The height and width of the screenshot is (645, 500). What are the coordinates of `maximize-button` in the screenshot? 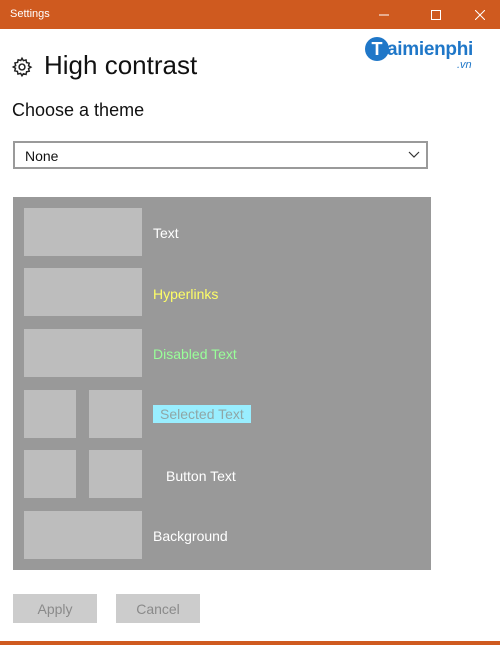 It's located at (436, 14).